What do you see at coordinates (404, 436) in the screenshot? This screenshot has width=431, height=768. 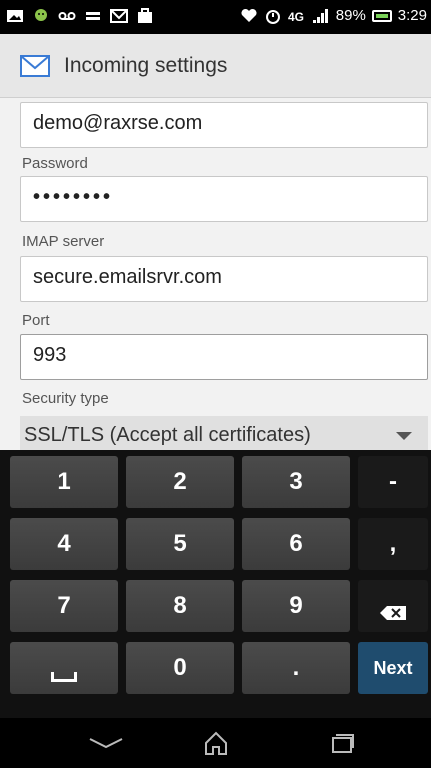 I see `dropdown-arrow-icon` at bounding box center [404, 436].